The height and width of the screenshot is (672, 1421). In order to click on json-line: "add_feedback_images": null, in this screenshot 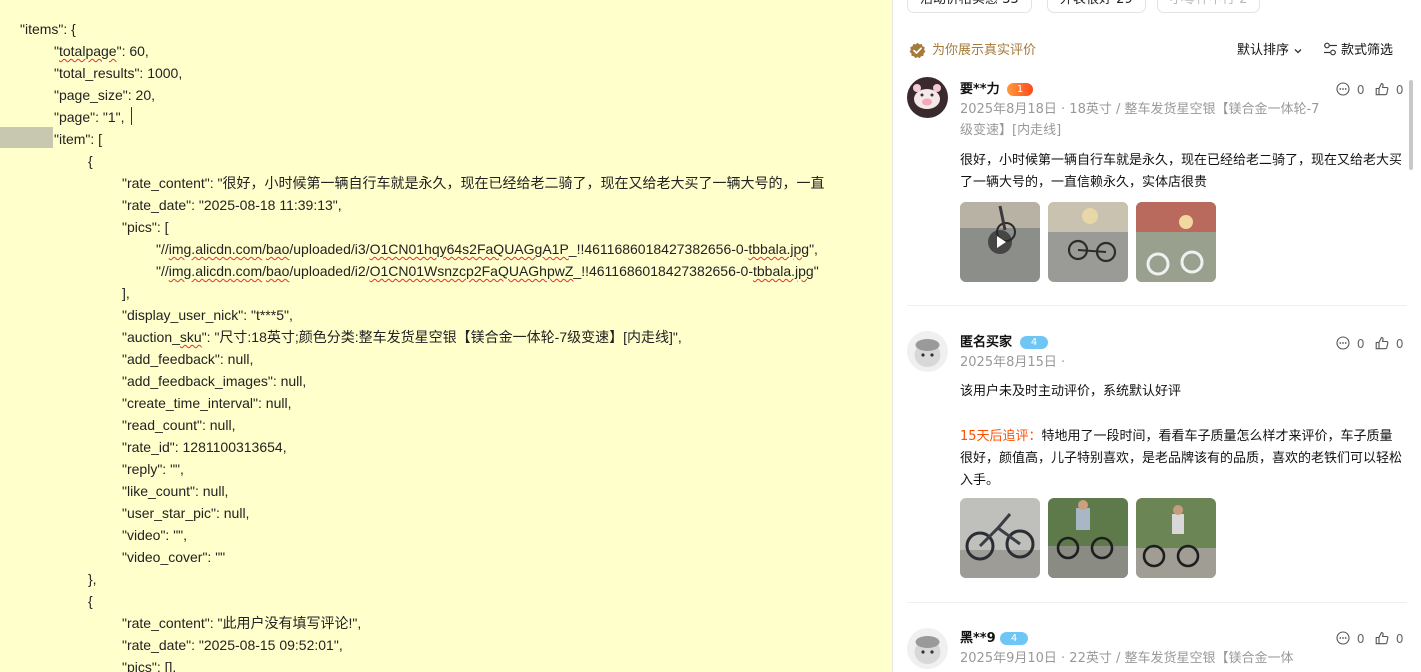, I will do `click(214, 381)`.